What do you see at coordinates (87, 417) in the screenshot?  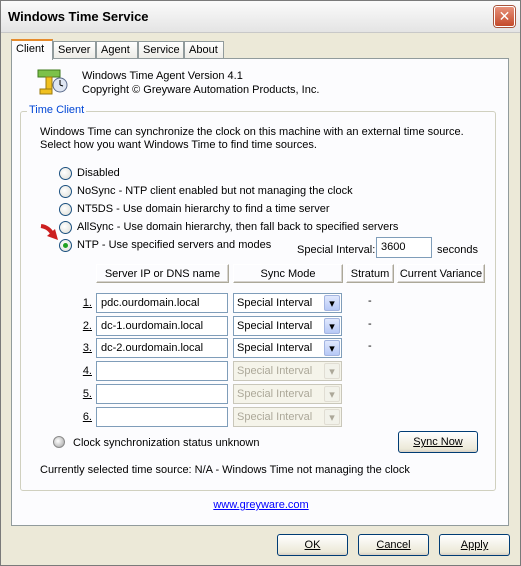 I see `row-number: 6.` at bounding box center [87, 417].